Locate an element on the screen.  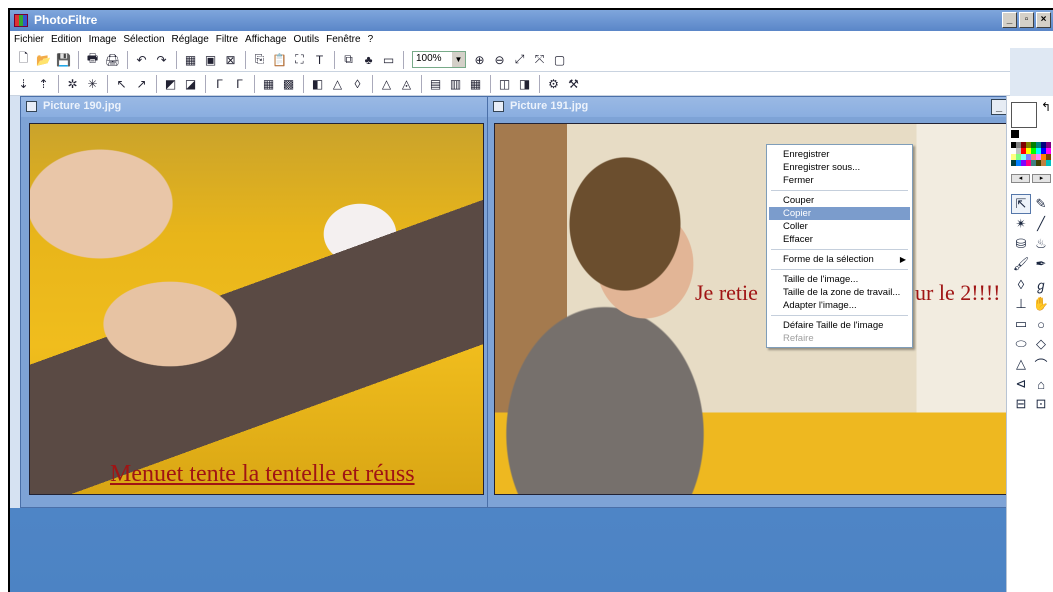
grayscale-icon: ▦ is located at coordinates (190, 59).